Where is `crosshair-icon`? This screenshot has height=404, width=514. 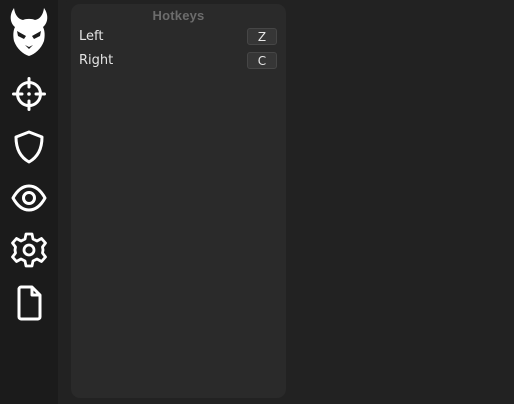 crosshair-icon is located at coordinates (29, 94).